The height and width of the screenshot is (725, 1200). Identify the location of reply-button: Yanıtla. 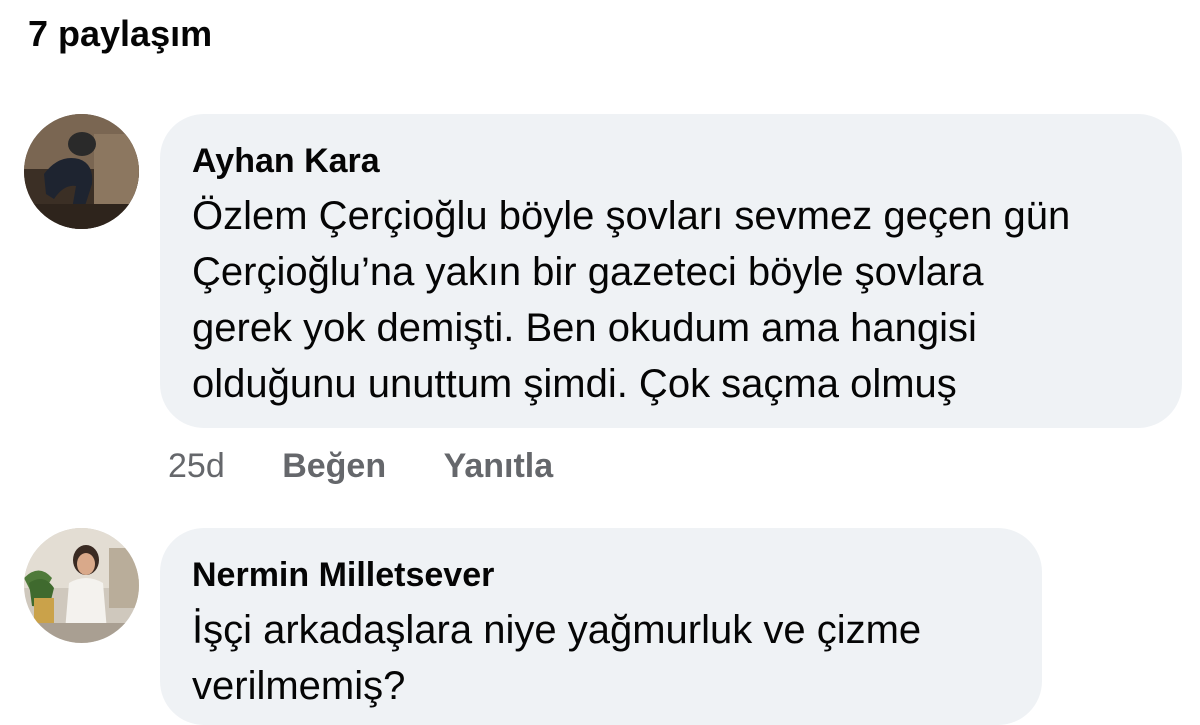
(499, 466).